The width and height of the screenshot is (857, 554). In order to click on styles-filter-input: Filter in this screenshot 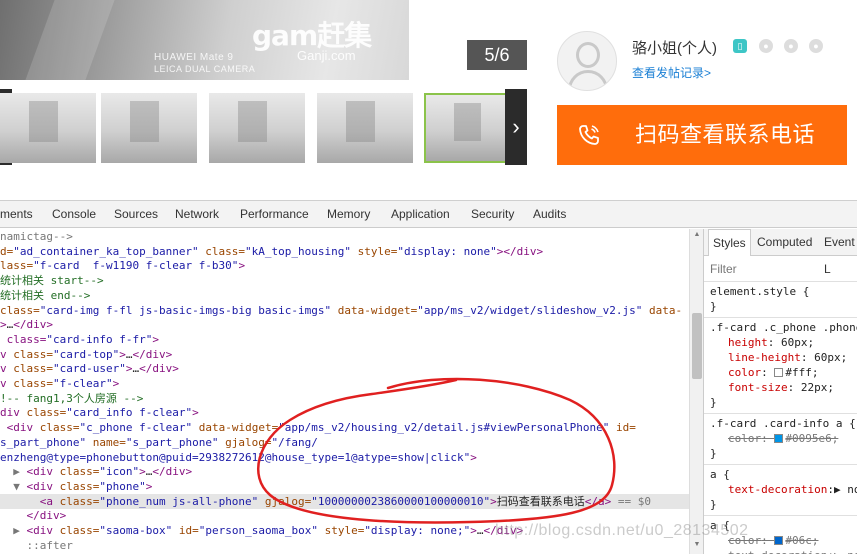, I will do `click(723, 269)`.